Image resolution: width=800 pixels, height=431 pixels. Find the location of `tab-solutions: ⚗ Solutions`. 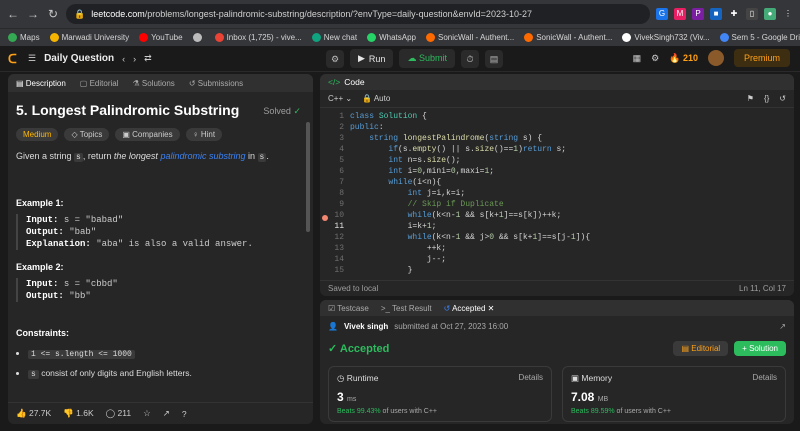

tab-solutions: ⚗ Solutions is located at coordinates (153, 83).